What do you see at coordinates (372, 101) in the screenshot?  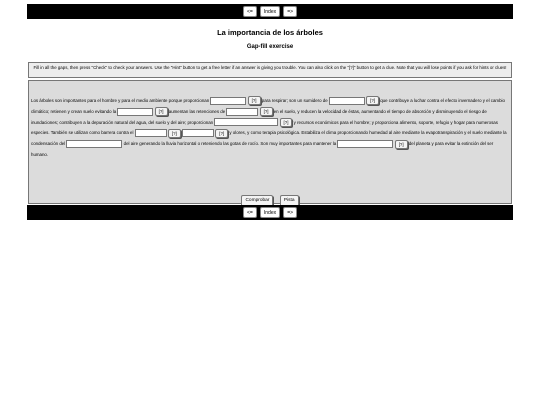 I see `clue-button-2: [?]` at bounding box center [372, 101].